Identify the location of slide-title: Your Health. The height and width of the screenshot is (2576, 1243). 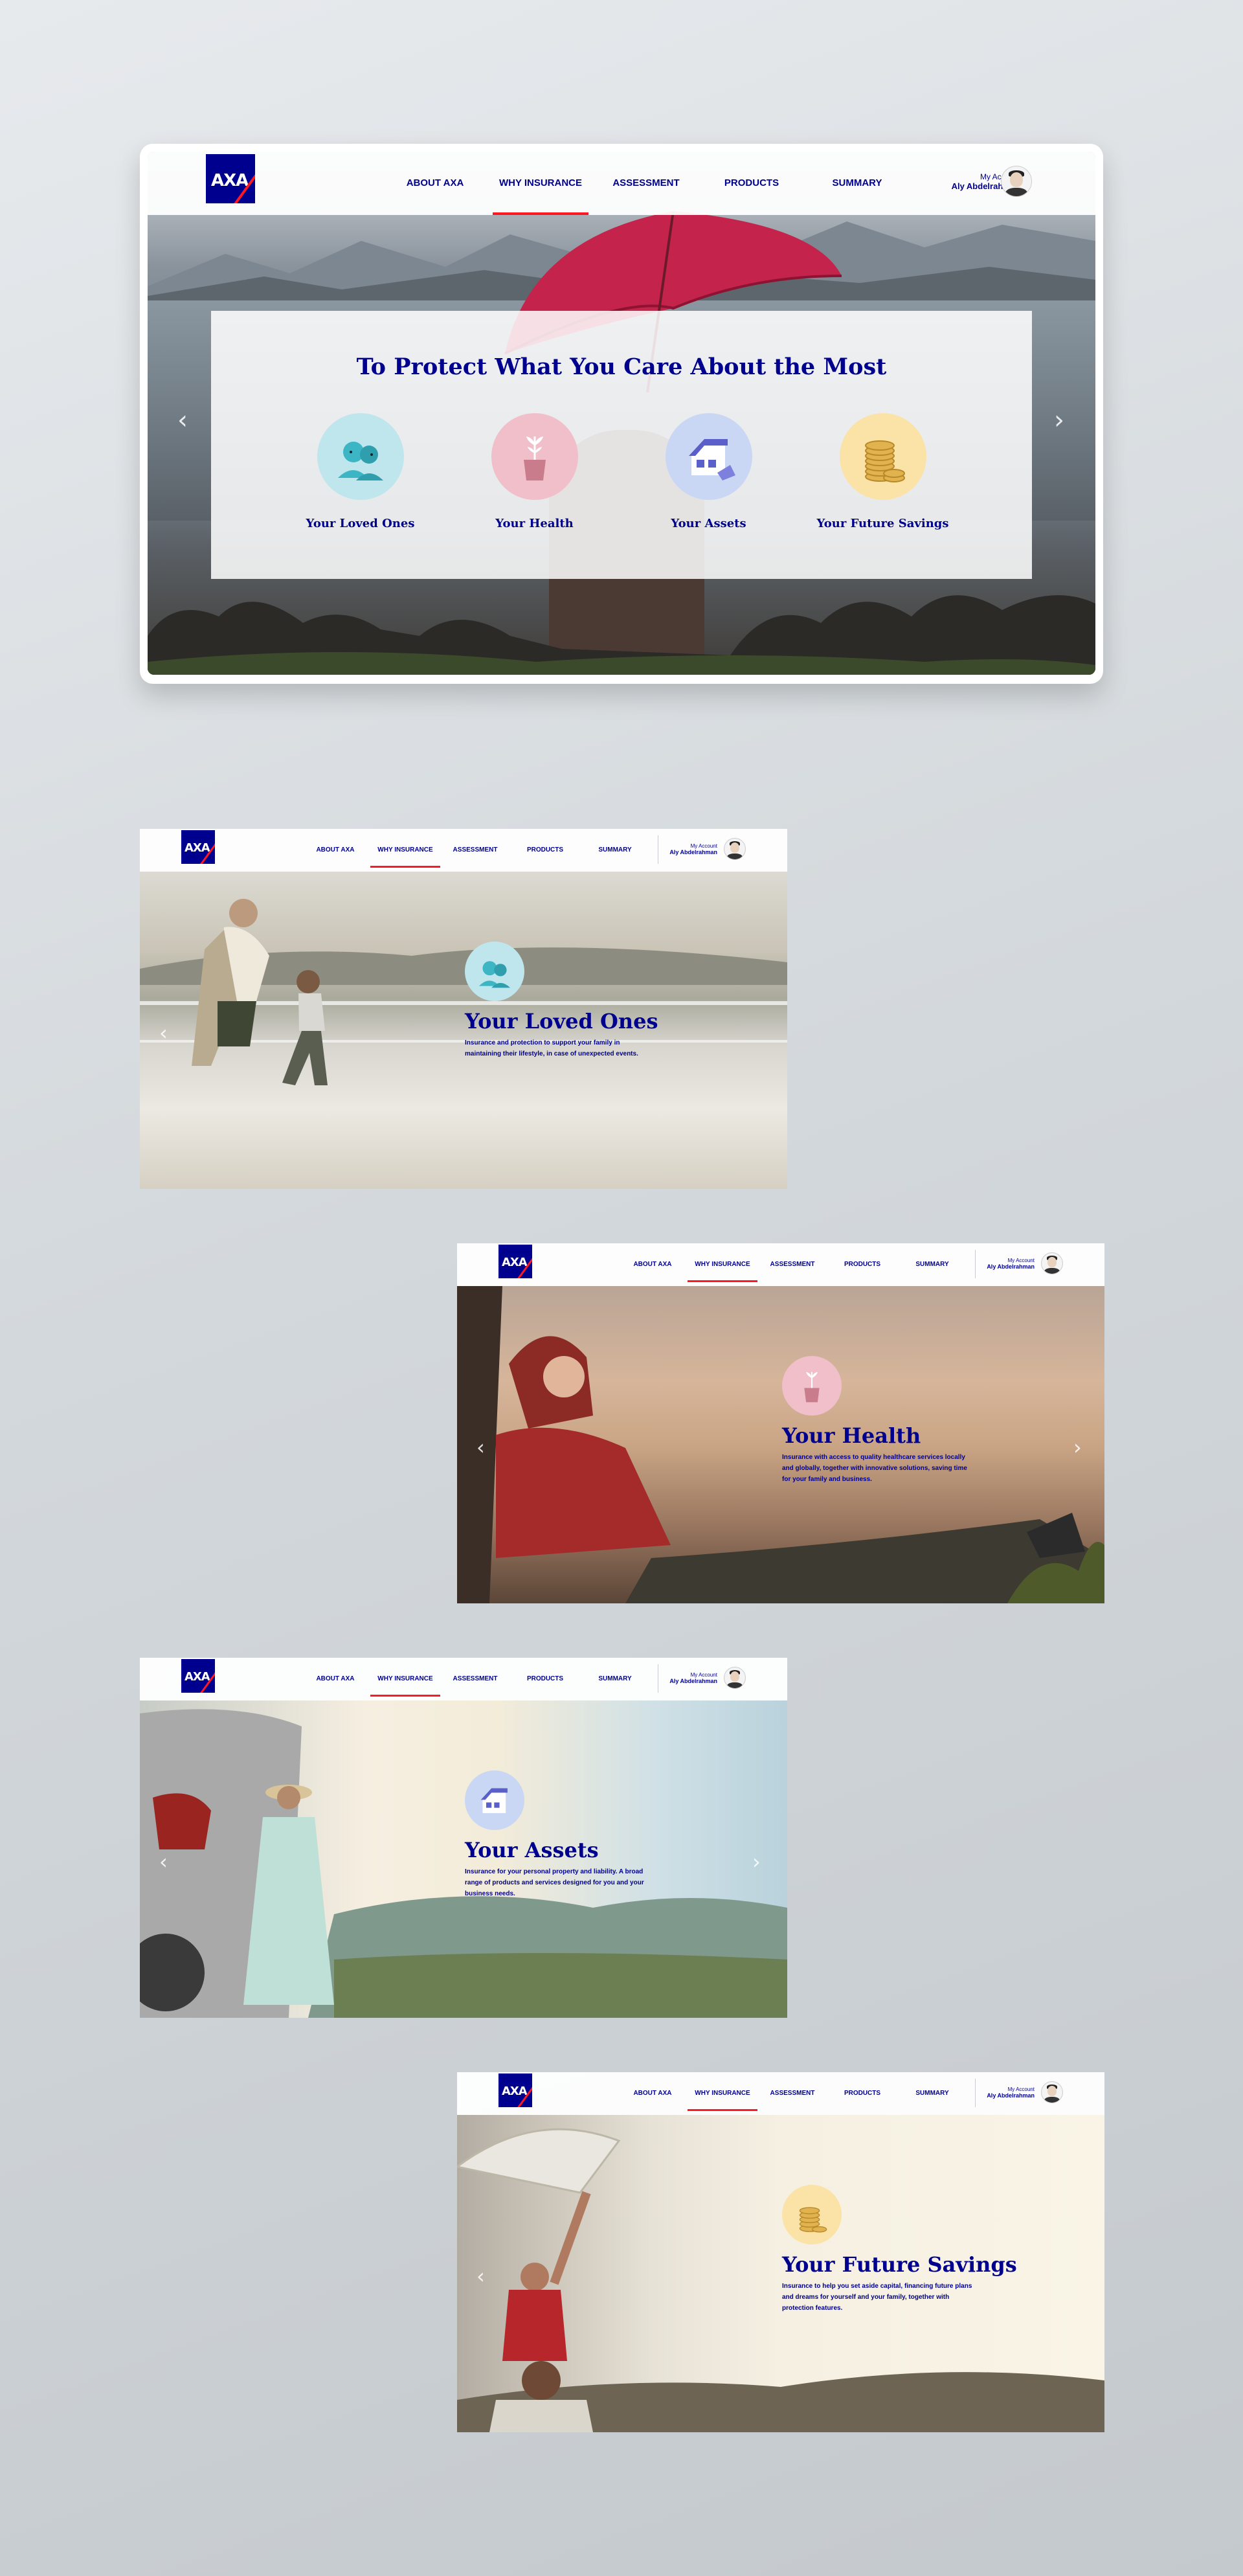
(851, 1435).